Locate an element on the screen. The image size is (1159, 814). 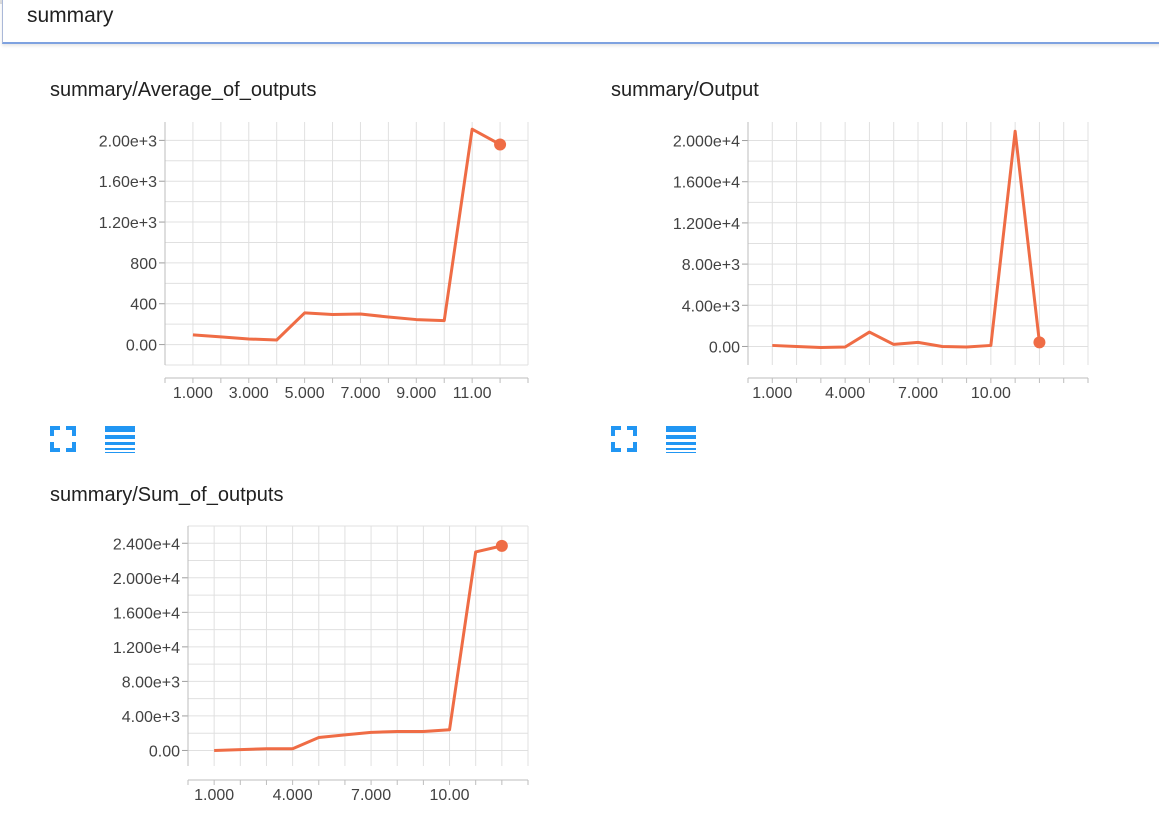
y-tick-label: 800 is located at coordinates (143, 264).